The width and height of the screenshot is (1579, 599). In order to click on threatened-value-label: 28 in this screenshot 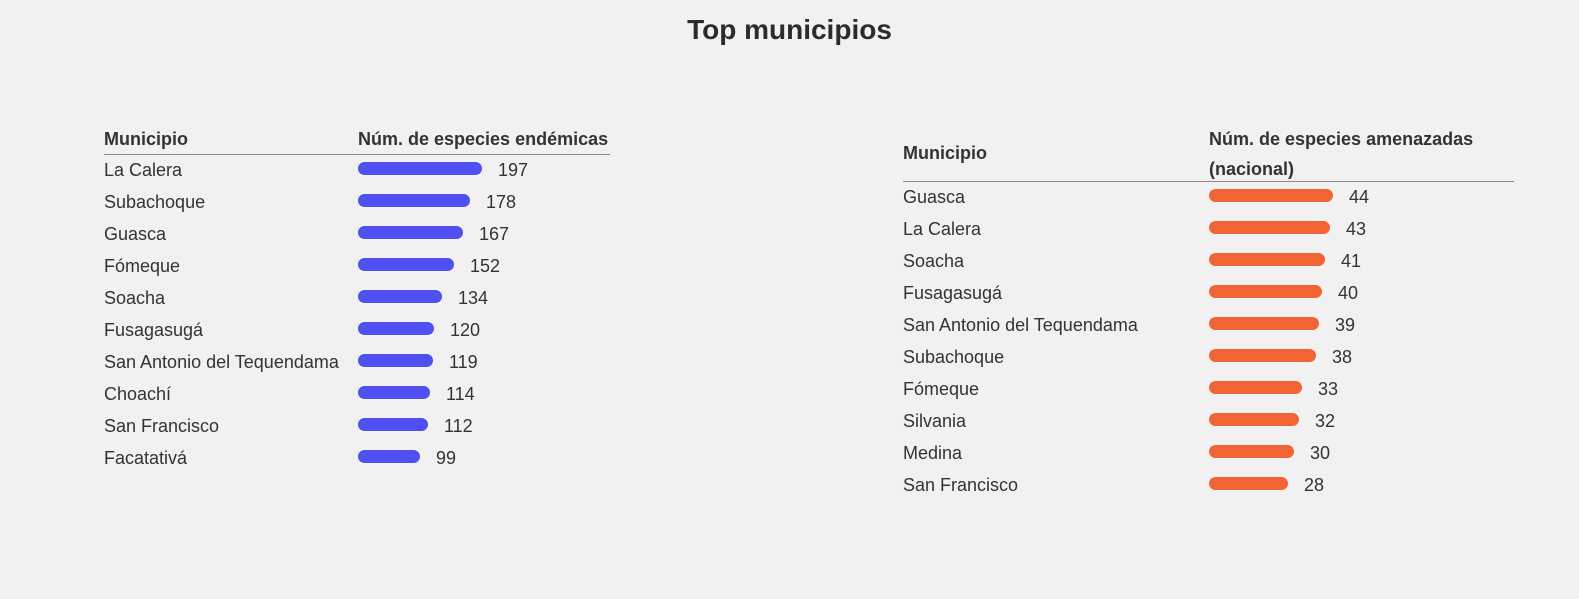, I will do `click(1314, 485)`.